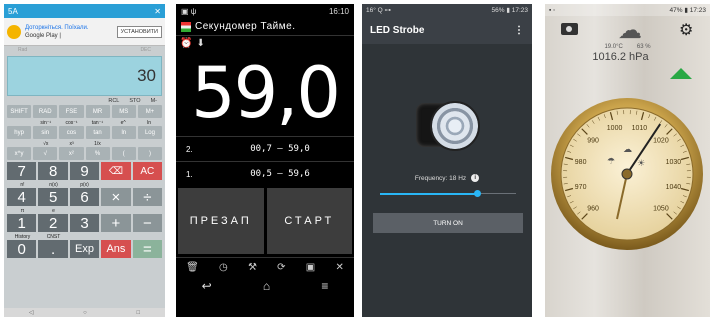 The width and height of the screenshot is (714, 318). What do you see at coordinates (123, 132) in the screenshot?
I see `calc-key: ln` at bounding box center [123, 132].